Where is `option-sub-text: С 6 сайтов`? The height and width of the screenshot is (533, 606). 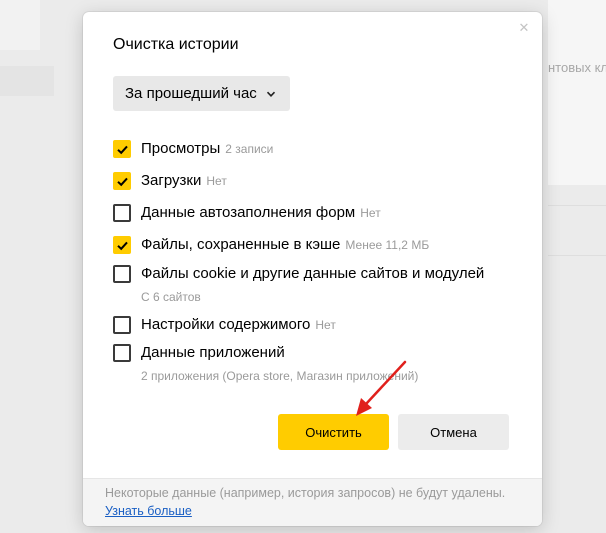
option-sub-text: С 6 сайтов is located at coordinates (171, 297).